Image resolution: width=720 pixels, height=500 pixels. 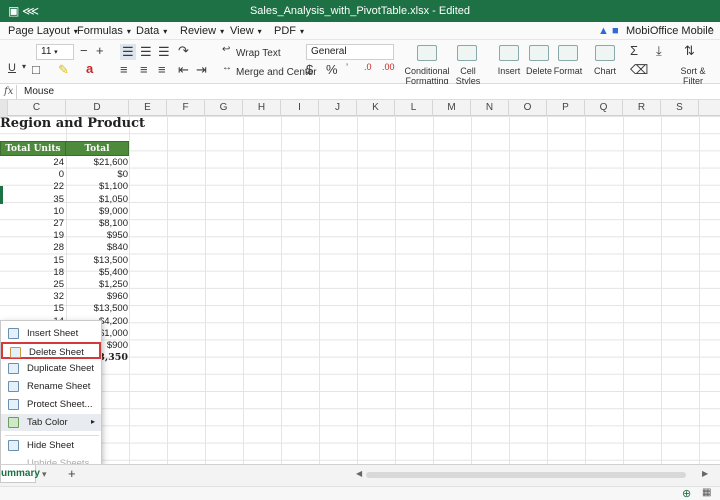 What do you see at coordinates (13, 333) in the screenshot?
I see `insert-sheet-icon` at bounding box center [13, 333].